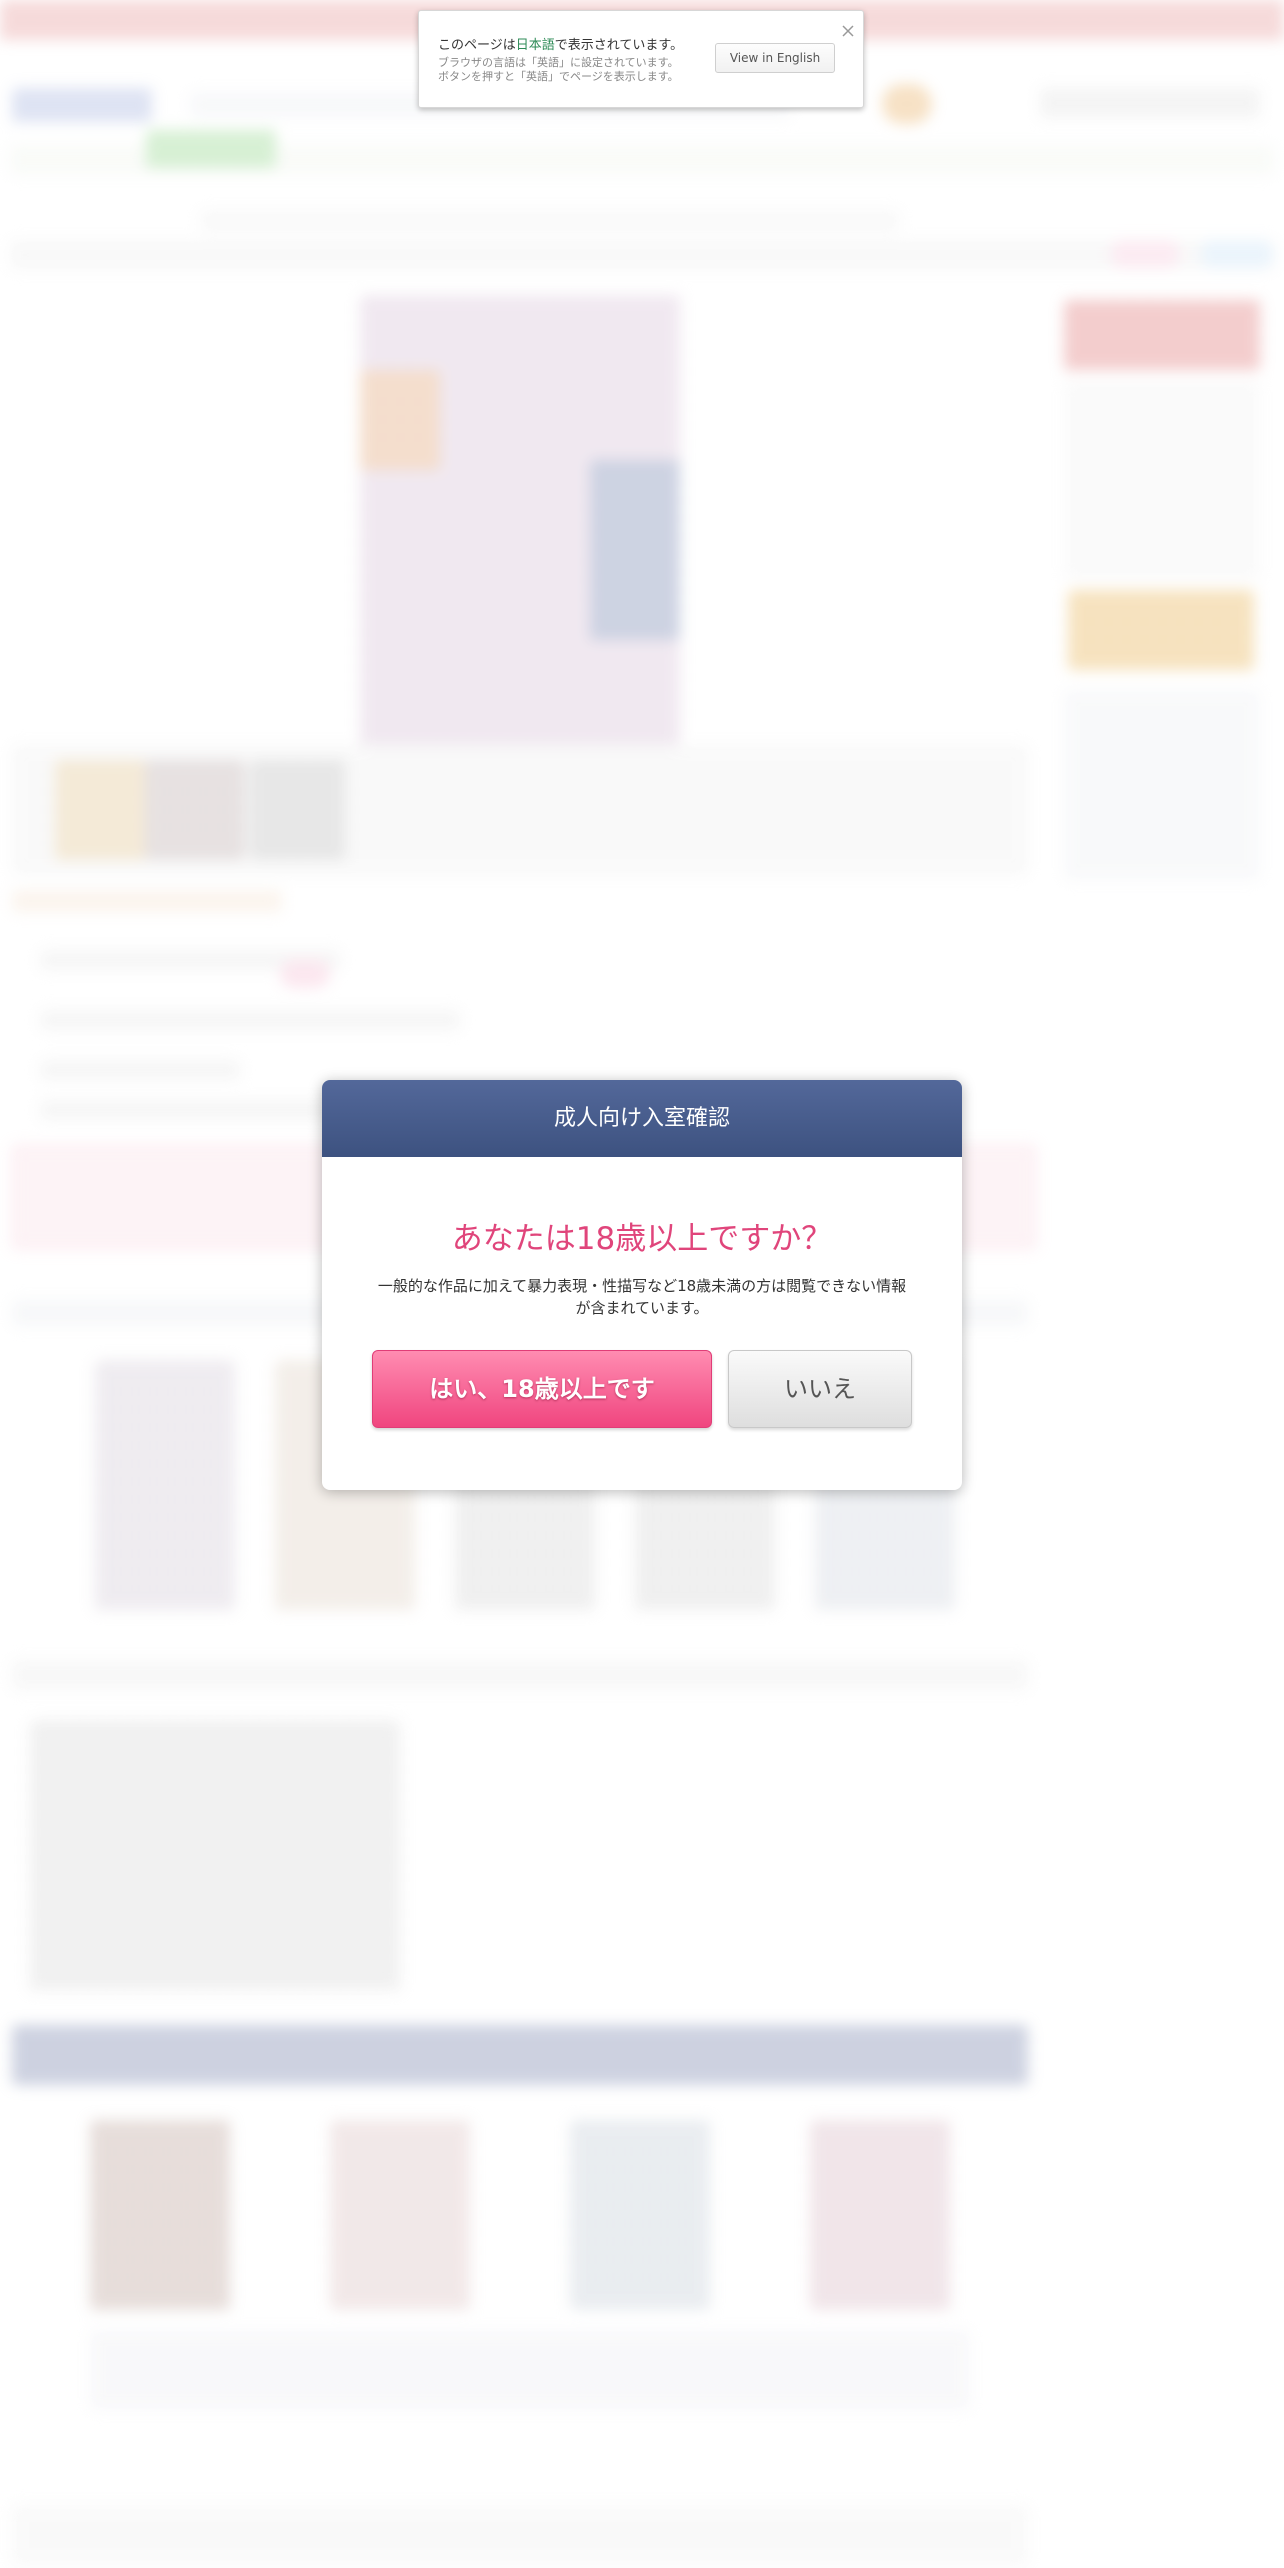 The width and height of the screenshot is (1284, 2568). What do you see at coordinates (848, 31) in the screenshot?
I see `close-icon` at bounding box center [848, 31].